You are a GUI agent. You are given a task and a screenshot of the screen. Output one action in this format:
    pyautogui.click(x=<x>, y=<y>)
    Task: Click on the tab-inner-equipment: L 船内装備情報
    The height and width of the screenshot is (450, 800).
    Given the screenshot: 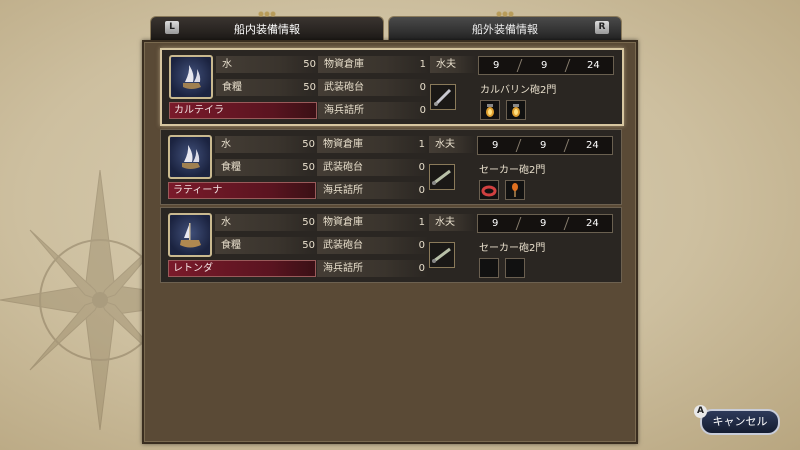 What is the action you would take?
    pyautogui.click(x=267, y=26)
    